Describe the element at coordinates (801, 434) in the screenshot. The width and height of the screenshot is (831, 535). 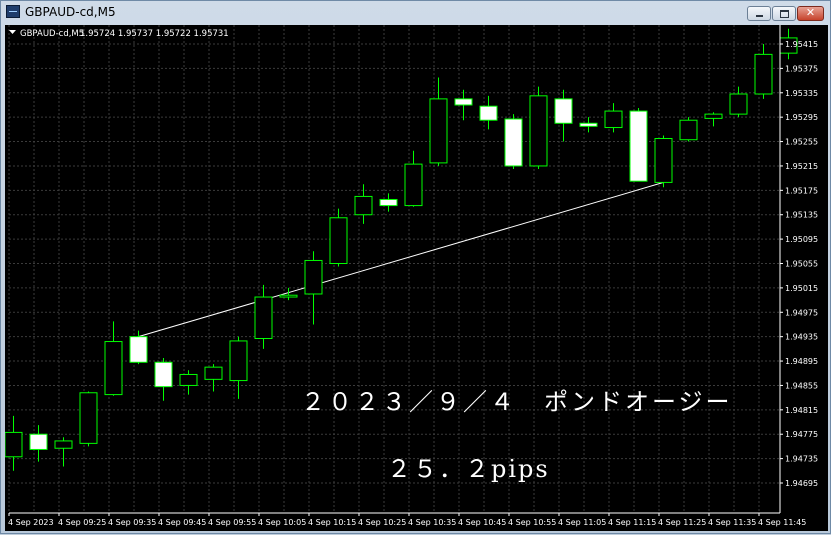
I see `y-tick-label: 1.94775` at that location.